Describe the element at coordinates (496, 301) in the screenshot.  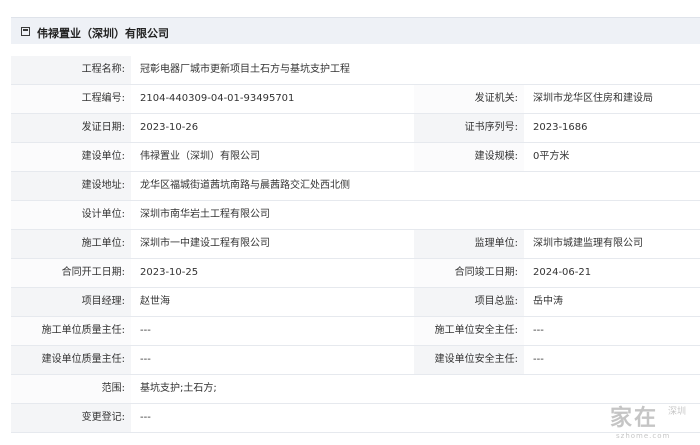
I see `label-project-director: 项目总监:` at that location.